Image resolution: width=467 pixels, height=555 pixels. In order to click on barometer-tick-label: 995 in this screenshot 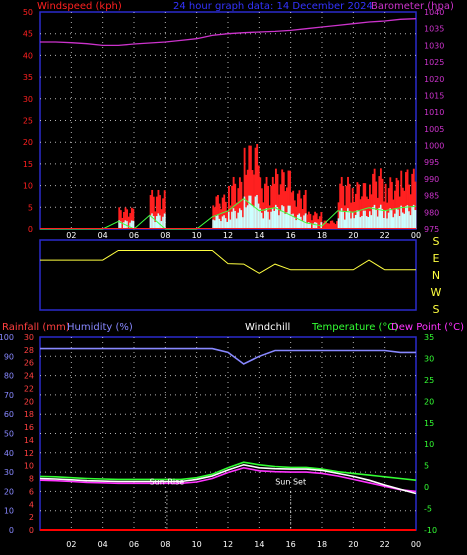, I will do `click(431, 162)`.